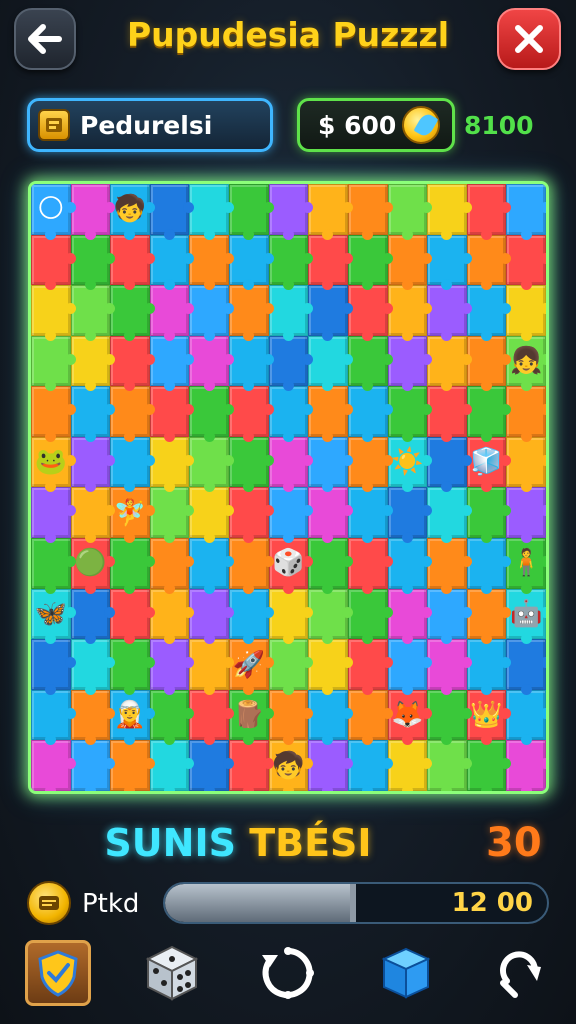 The width and height of the screenshot is (576, 1024). Describe the element at coordinates (288, 973) in the screenshot. I see `rotate-button` at that location.